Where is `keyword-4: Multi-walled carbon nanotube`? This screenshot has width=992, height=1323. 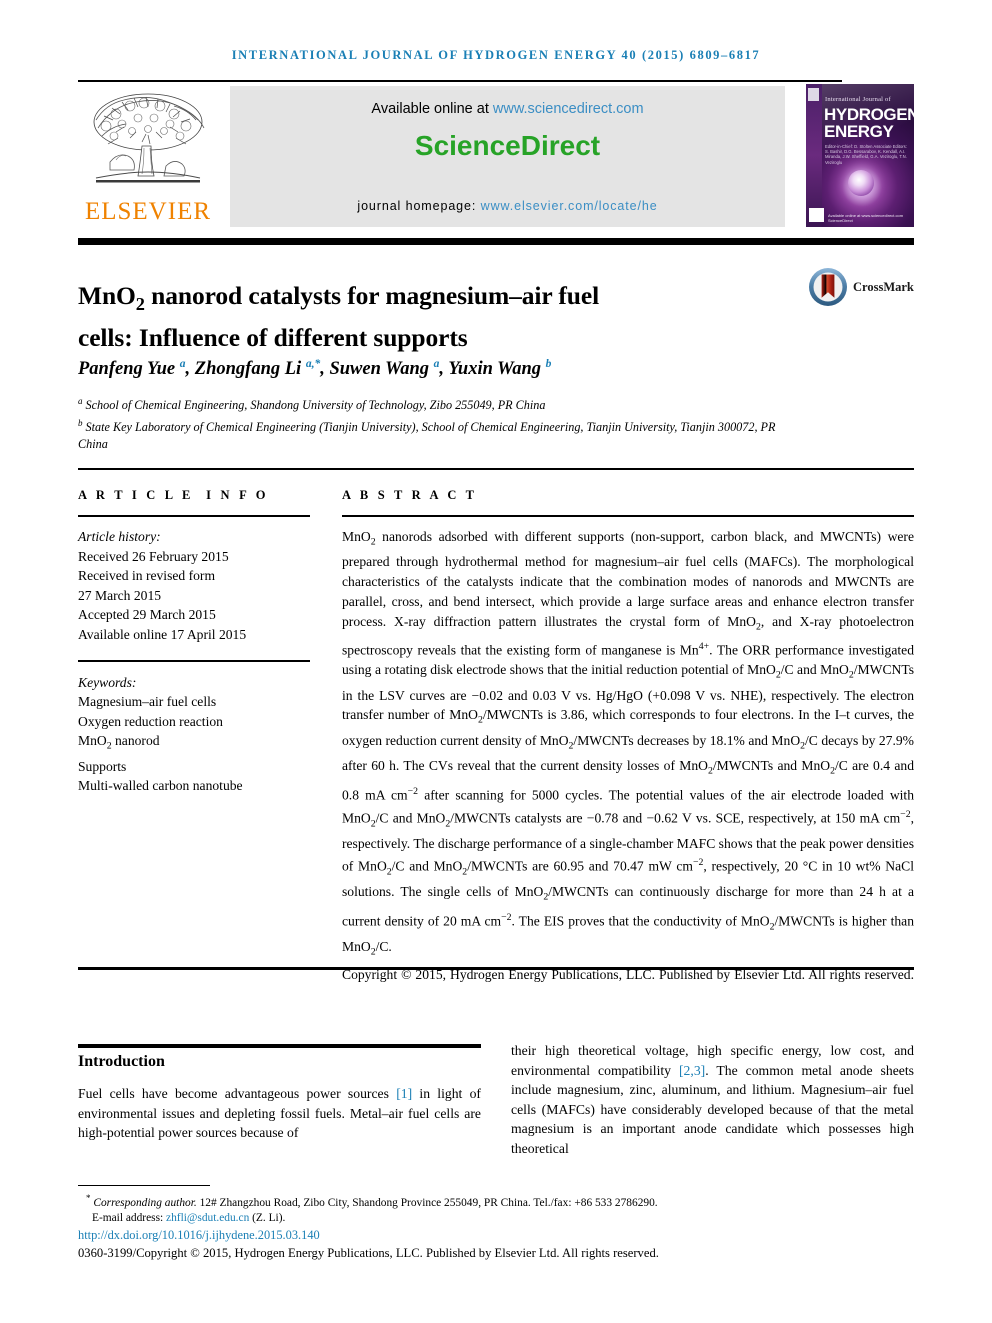 keyword-4: Multi-walled carbon nanotube is located at coordinates (160, 786).